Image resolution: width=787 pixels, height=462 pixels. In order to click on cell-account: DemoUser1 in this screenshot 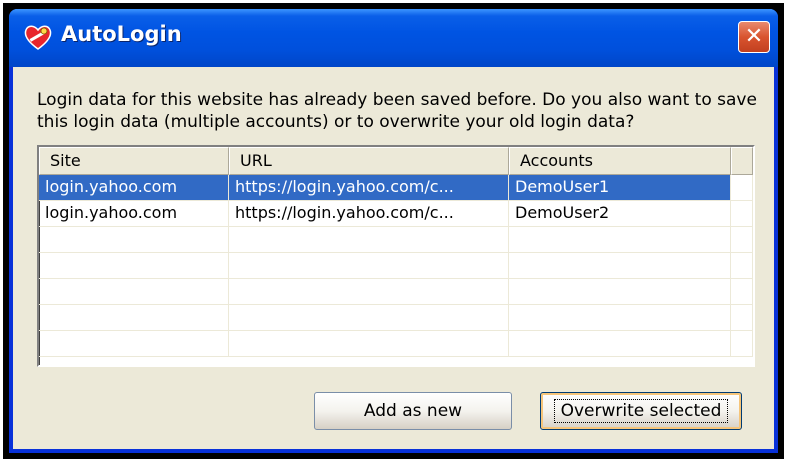, I will do `click(620, 188)`.